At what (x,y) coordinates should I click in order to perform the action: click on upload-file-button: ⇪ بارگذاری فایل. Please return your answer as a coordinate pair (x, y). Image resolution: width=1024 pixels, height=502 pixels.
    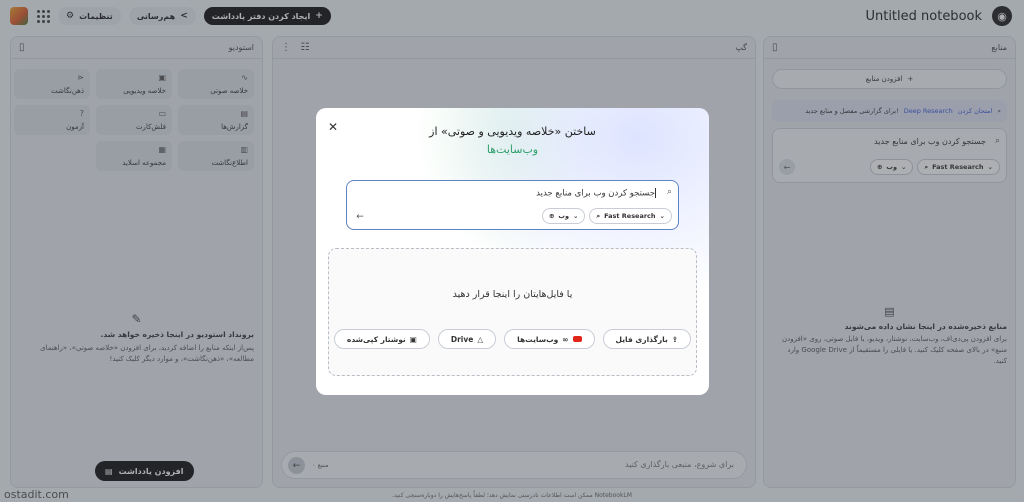
    Looking at the image, I should click on (647, 339).